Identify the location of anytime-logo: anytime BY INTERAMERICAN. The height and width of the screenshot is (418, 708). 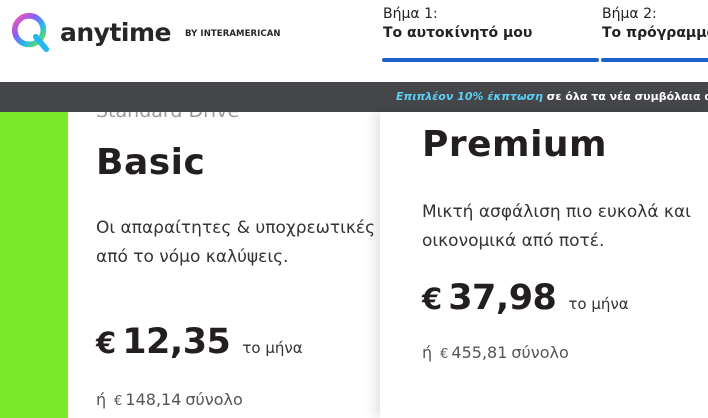
(145, 32).